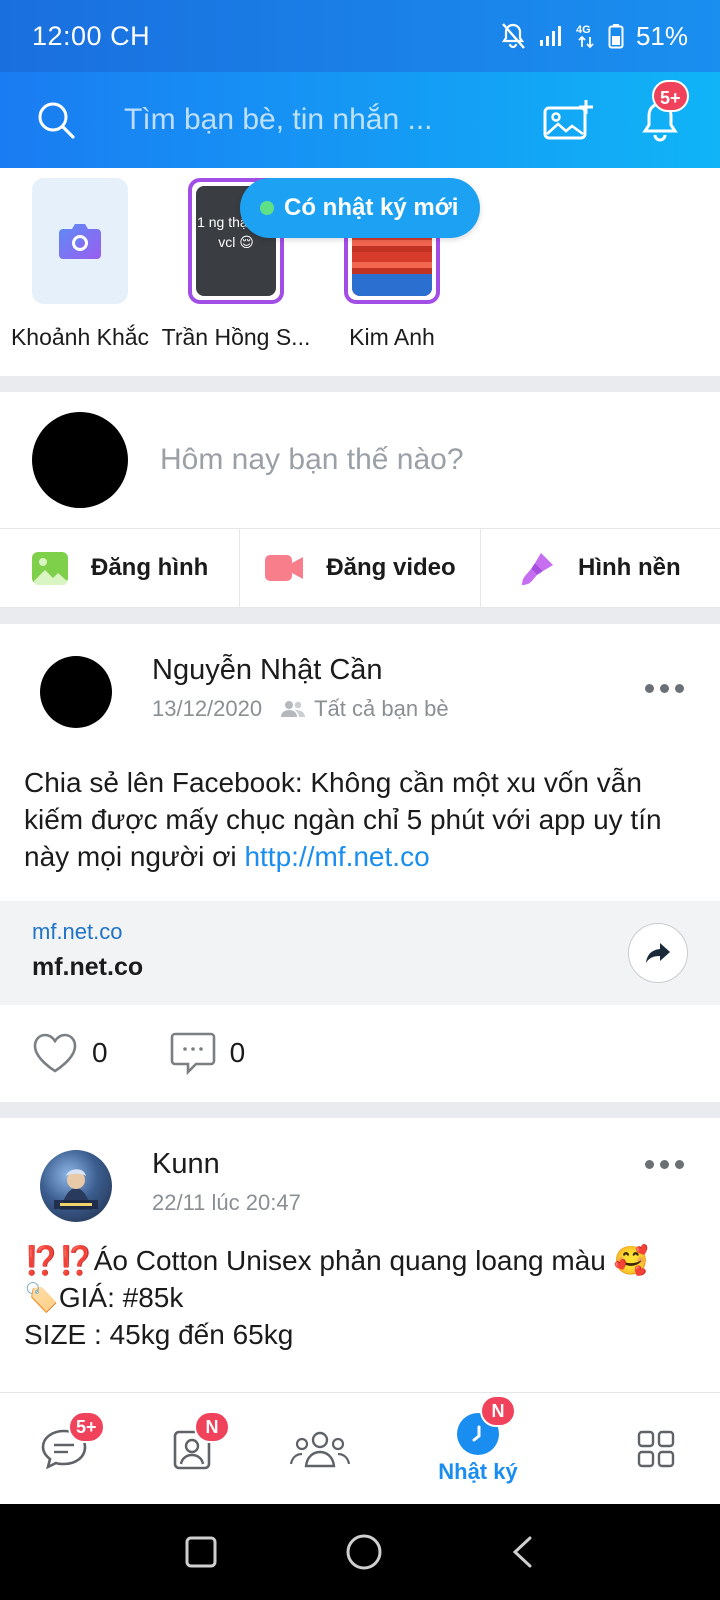 This screenshot has width=720, height=1600. I want to click on comment-icon, so click(192, 1053).